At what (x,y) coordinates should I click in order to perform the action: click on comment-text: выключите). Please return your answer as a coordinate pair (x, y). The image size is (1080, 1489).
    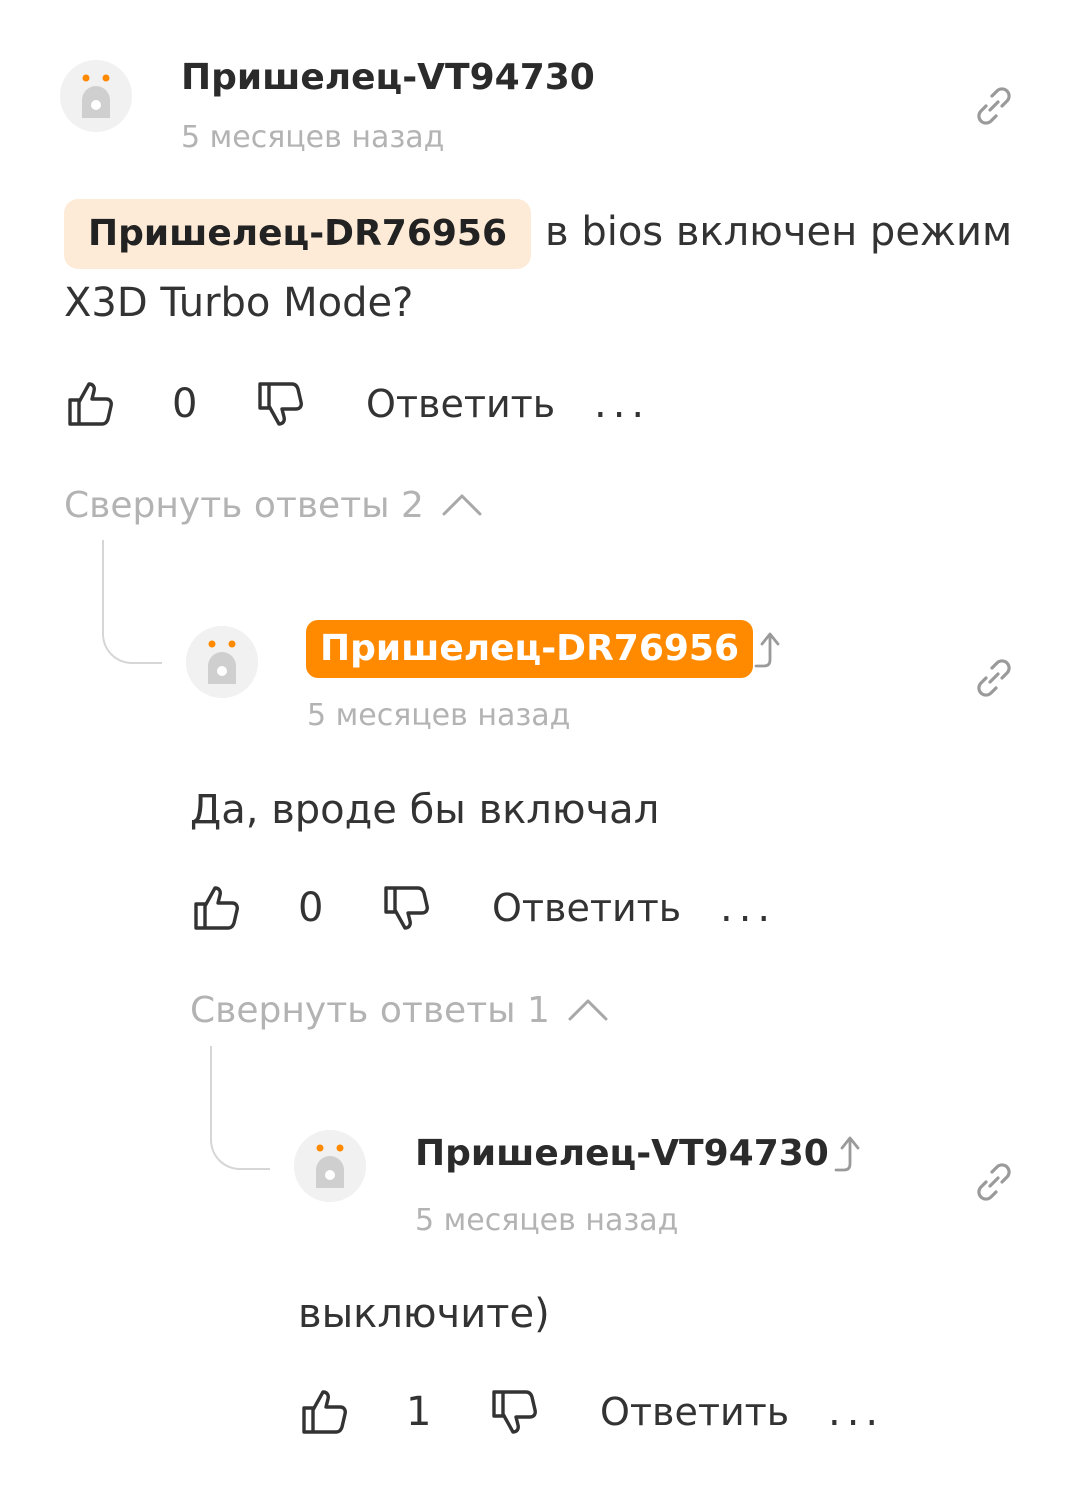
    Looking at the image, I should click on (424, 1314).